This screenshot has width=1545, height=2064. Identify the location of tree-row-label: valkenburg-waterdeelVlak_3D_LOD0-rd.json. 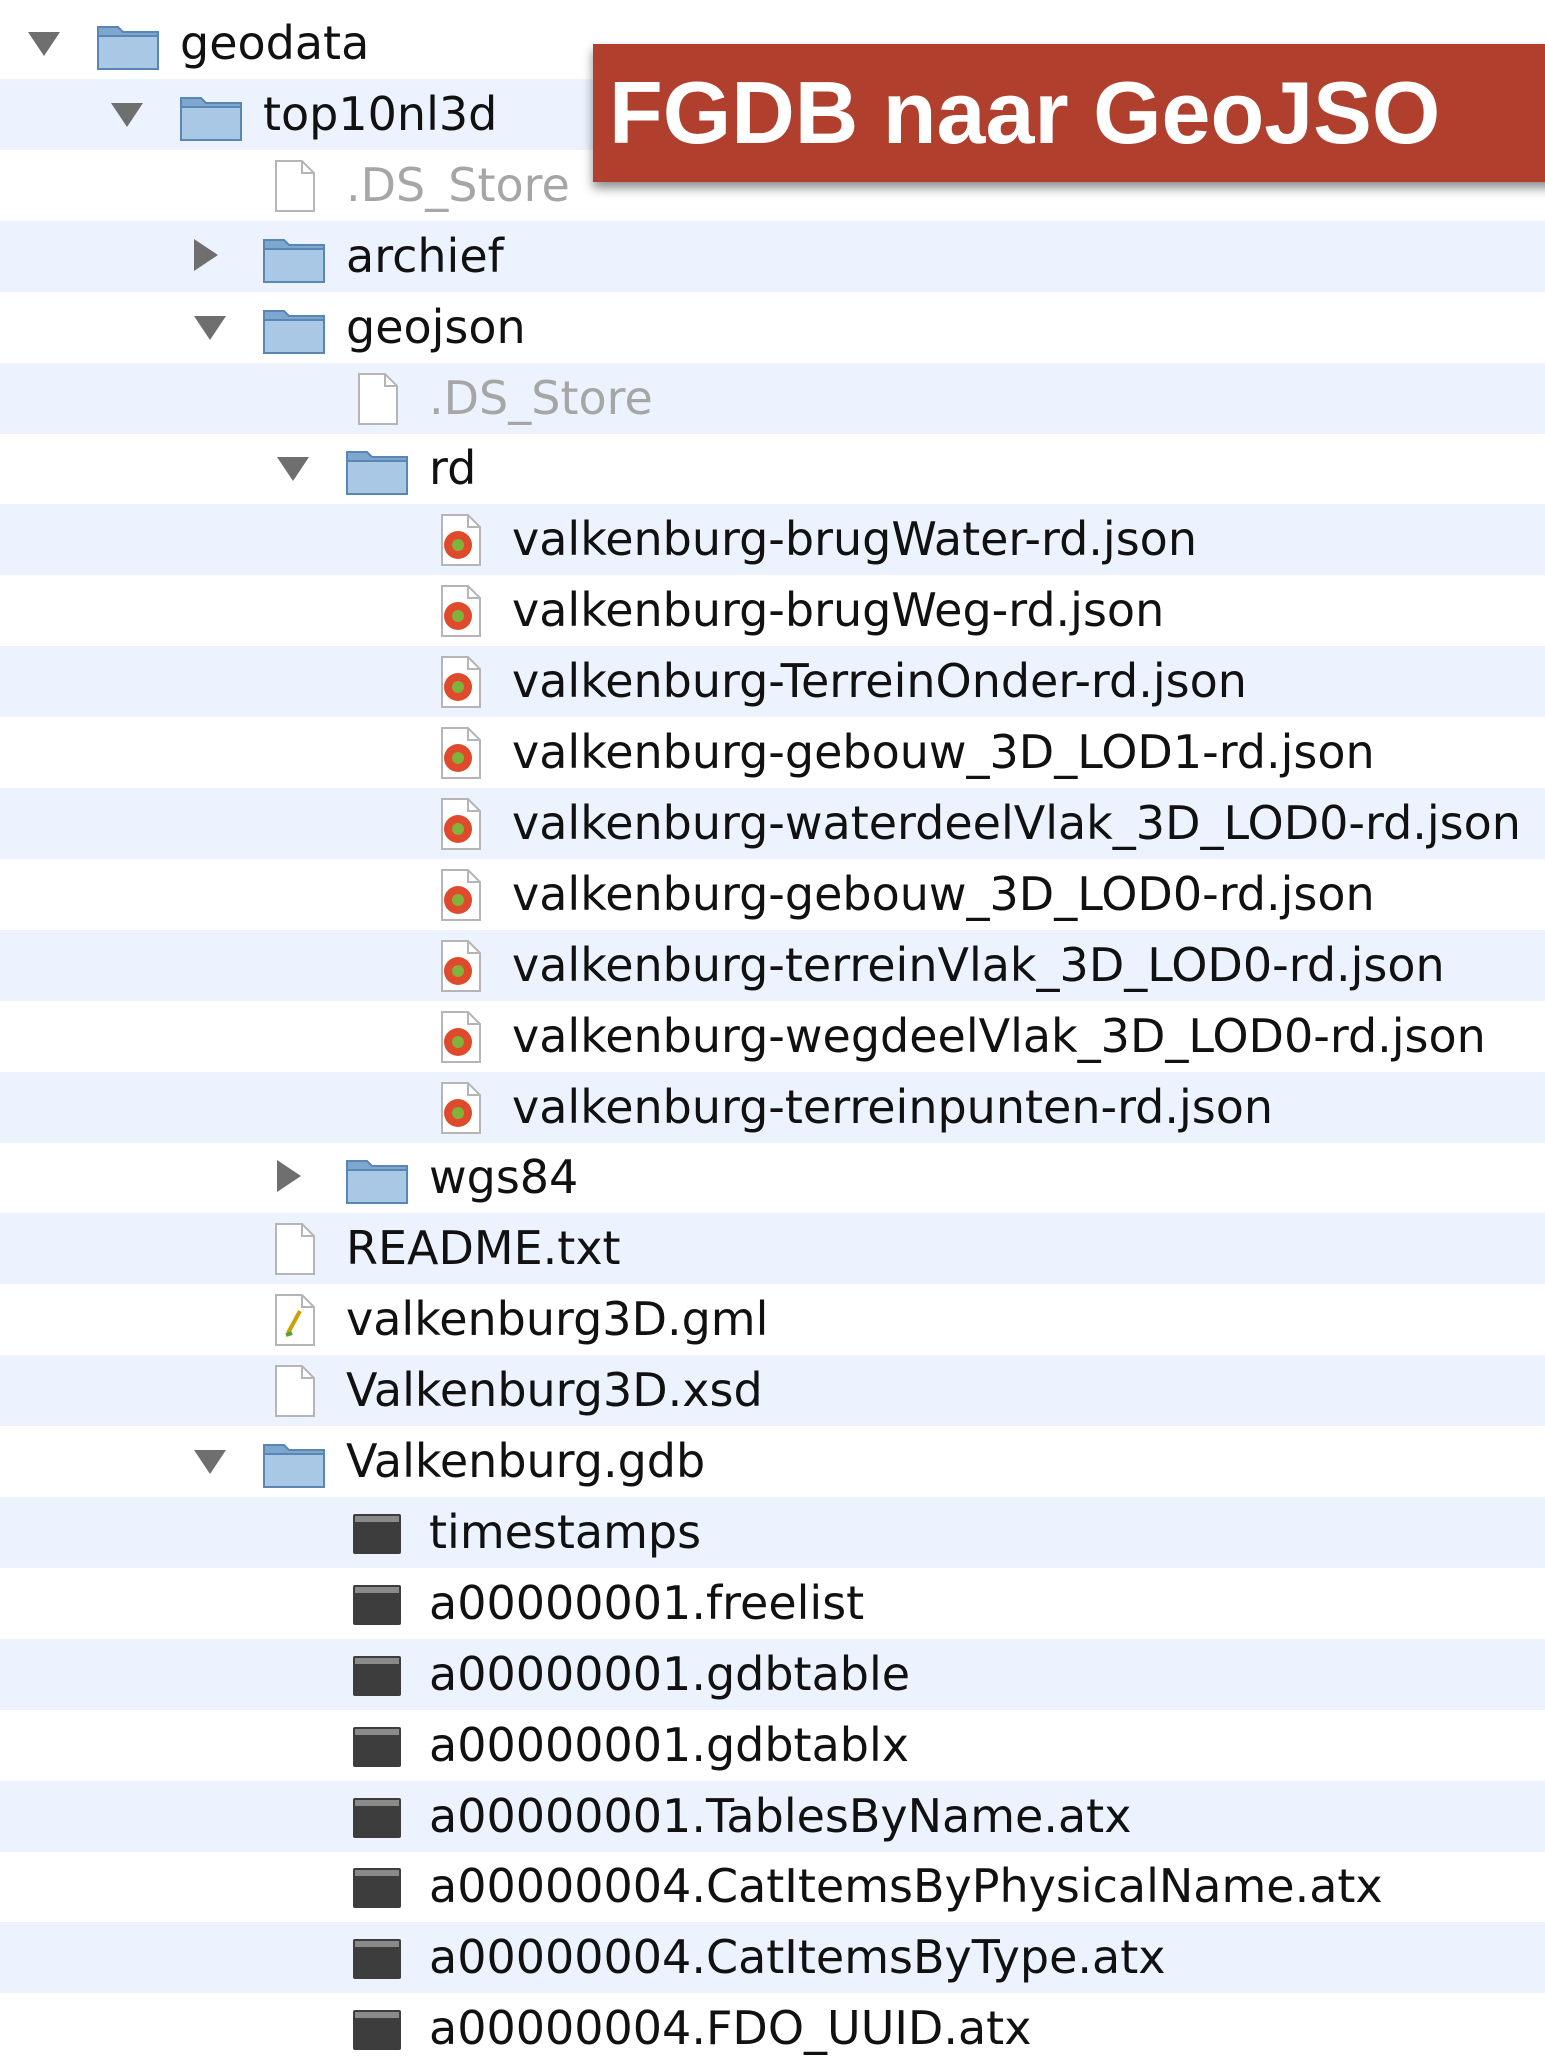
(1016, 822).